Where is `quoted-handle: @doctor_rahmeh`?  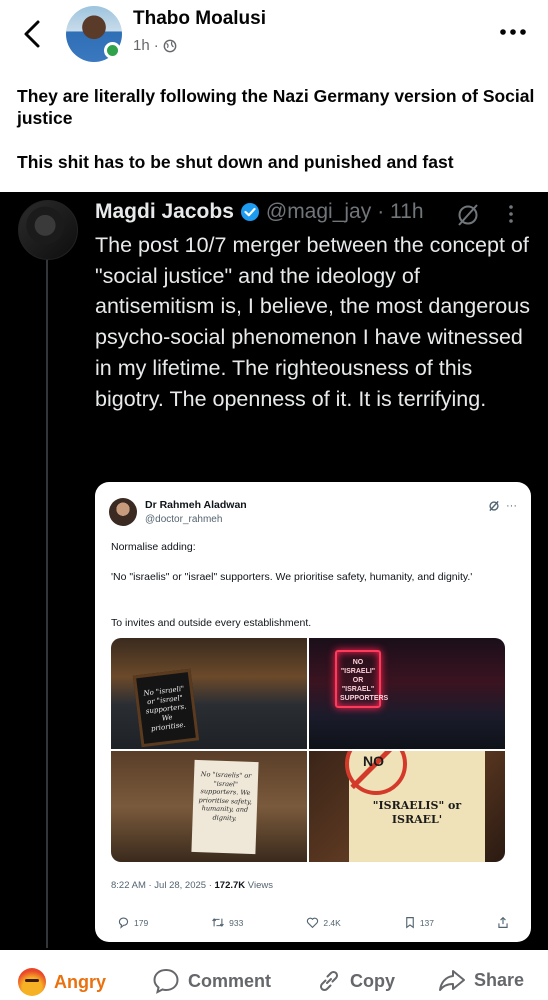 quoted-handle: @doctor_rahmeh is located at coordinates (184, 519).